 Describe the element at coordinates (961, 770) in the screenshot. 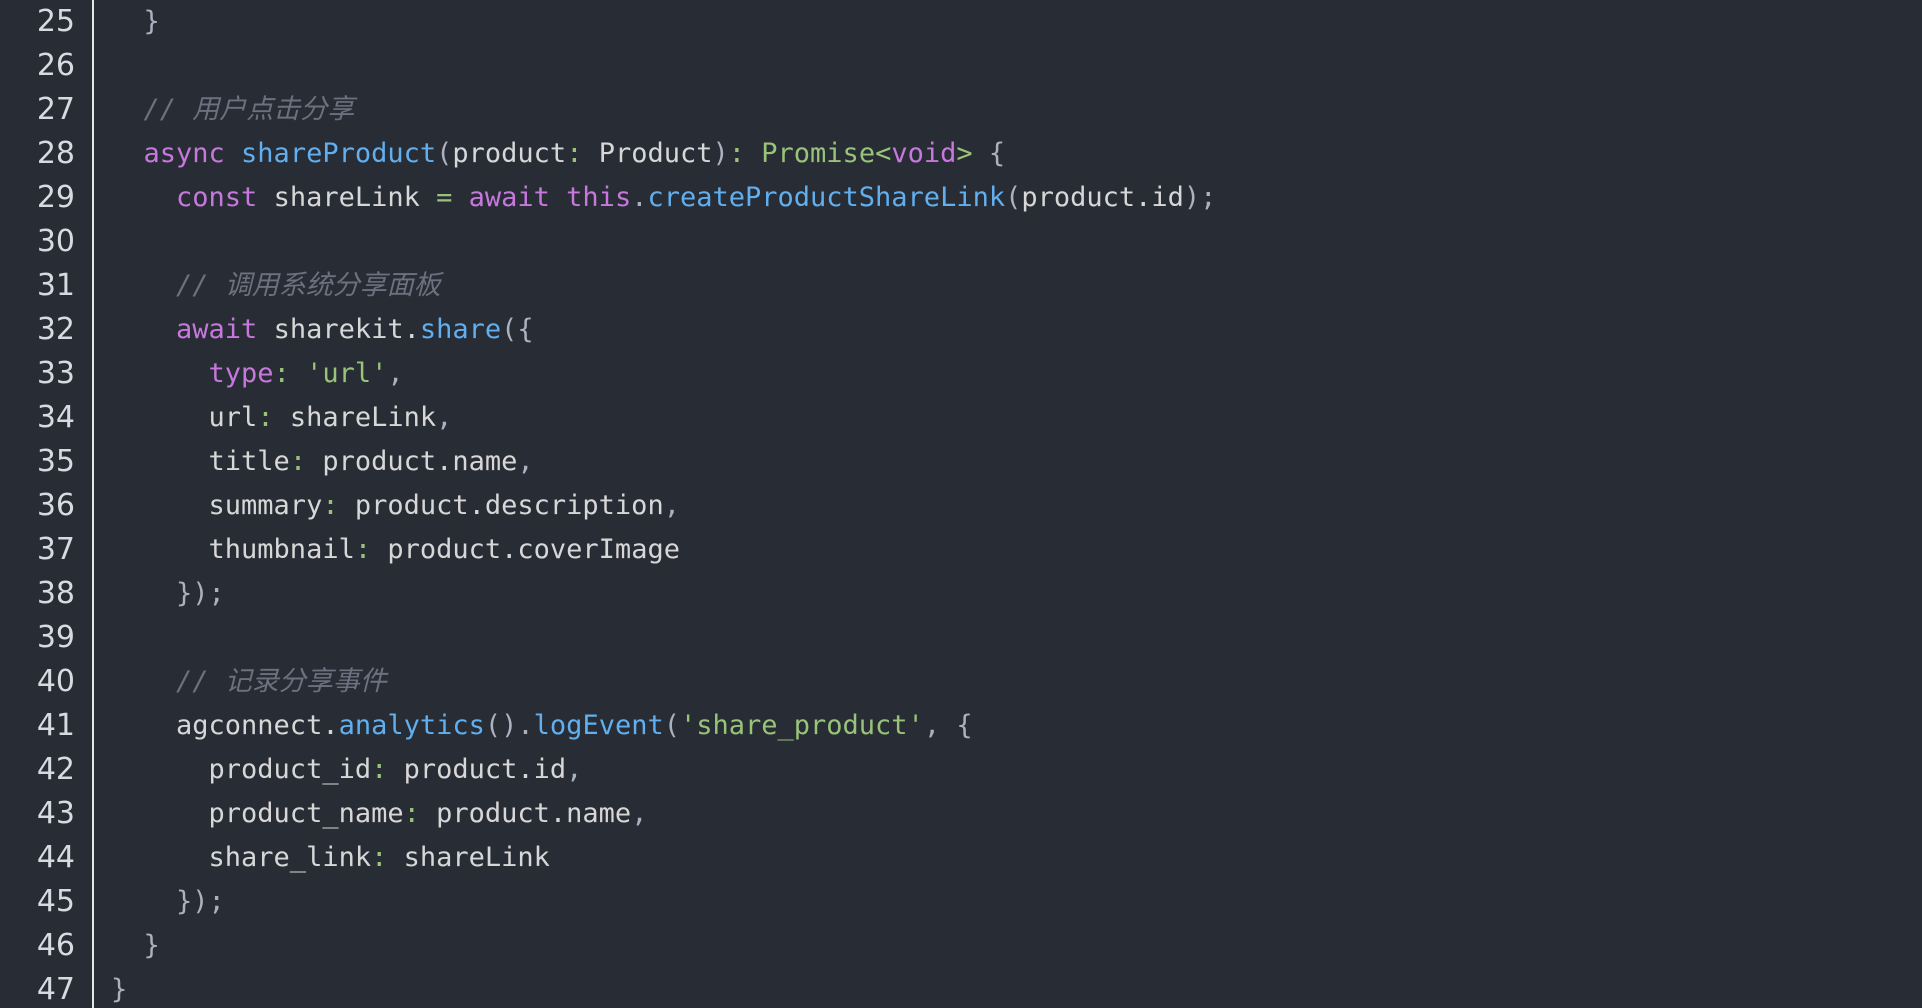

I see `code-line: 42 product_id: product.id,` at that location.